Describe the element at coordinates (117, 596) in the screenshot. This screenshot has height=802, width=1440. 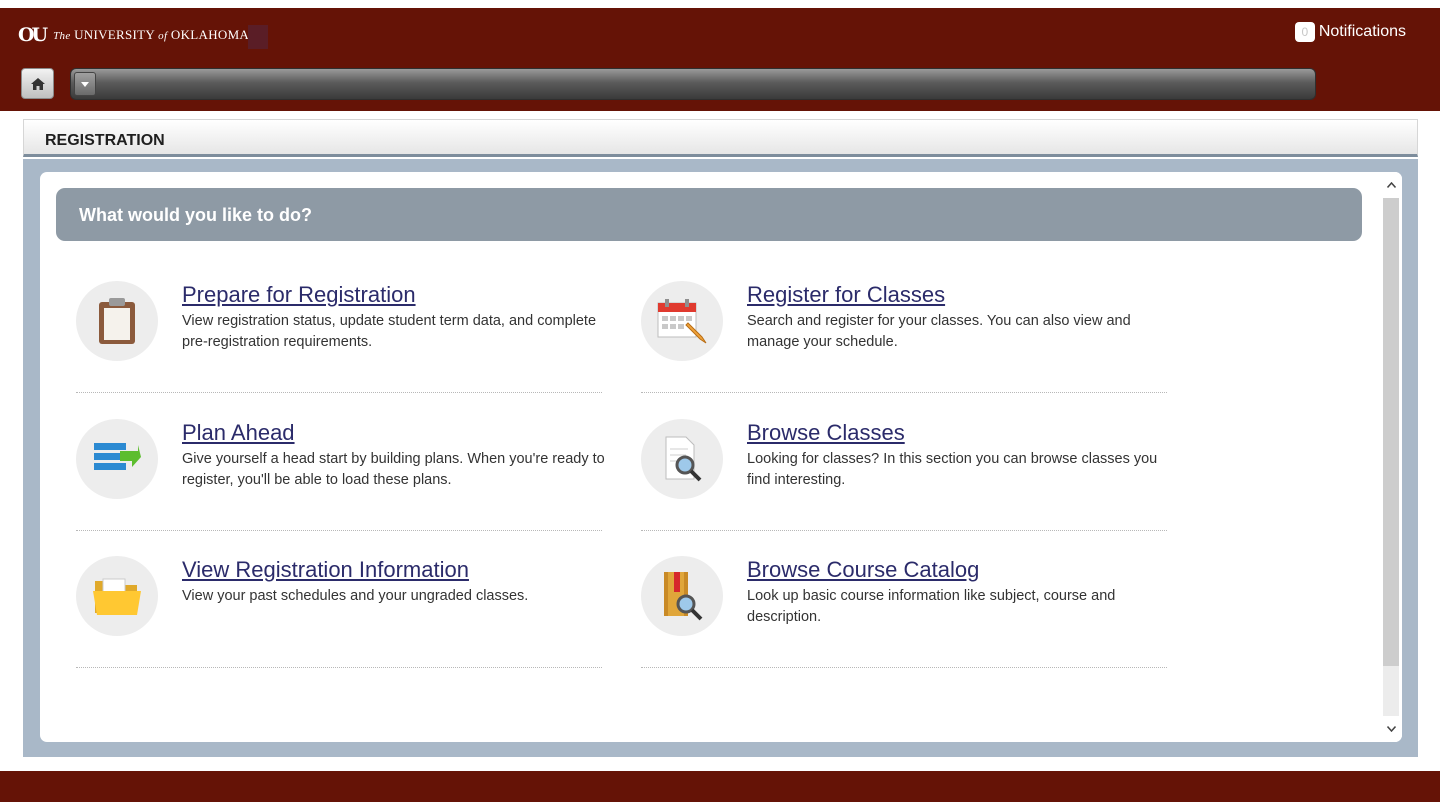
I see `folder-icon` at that location.